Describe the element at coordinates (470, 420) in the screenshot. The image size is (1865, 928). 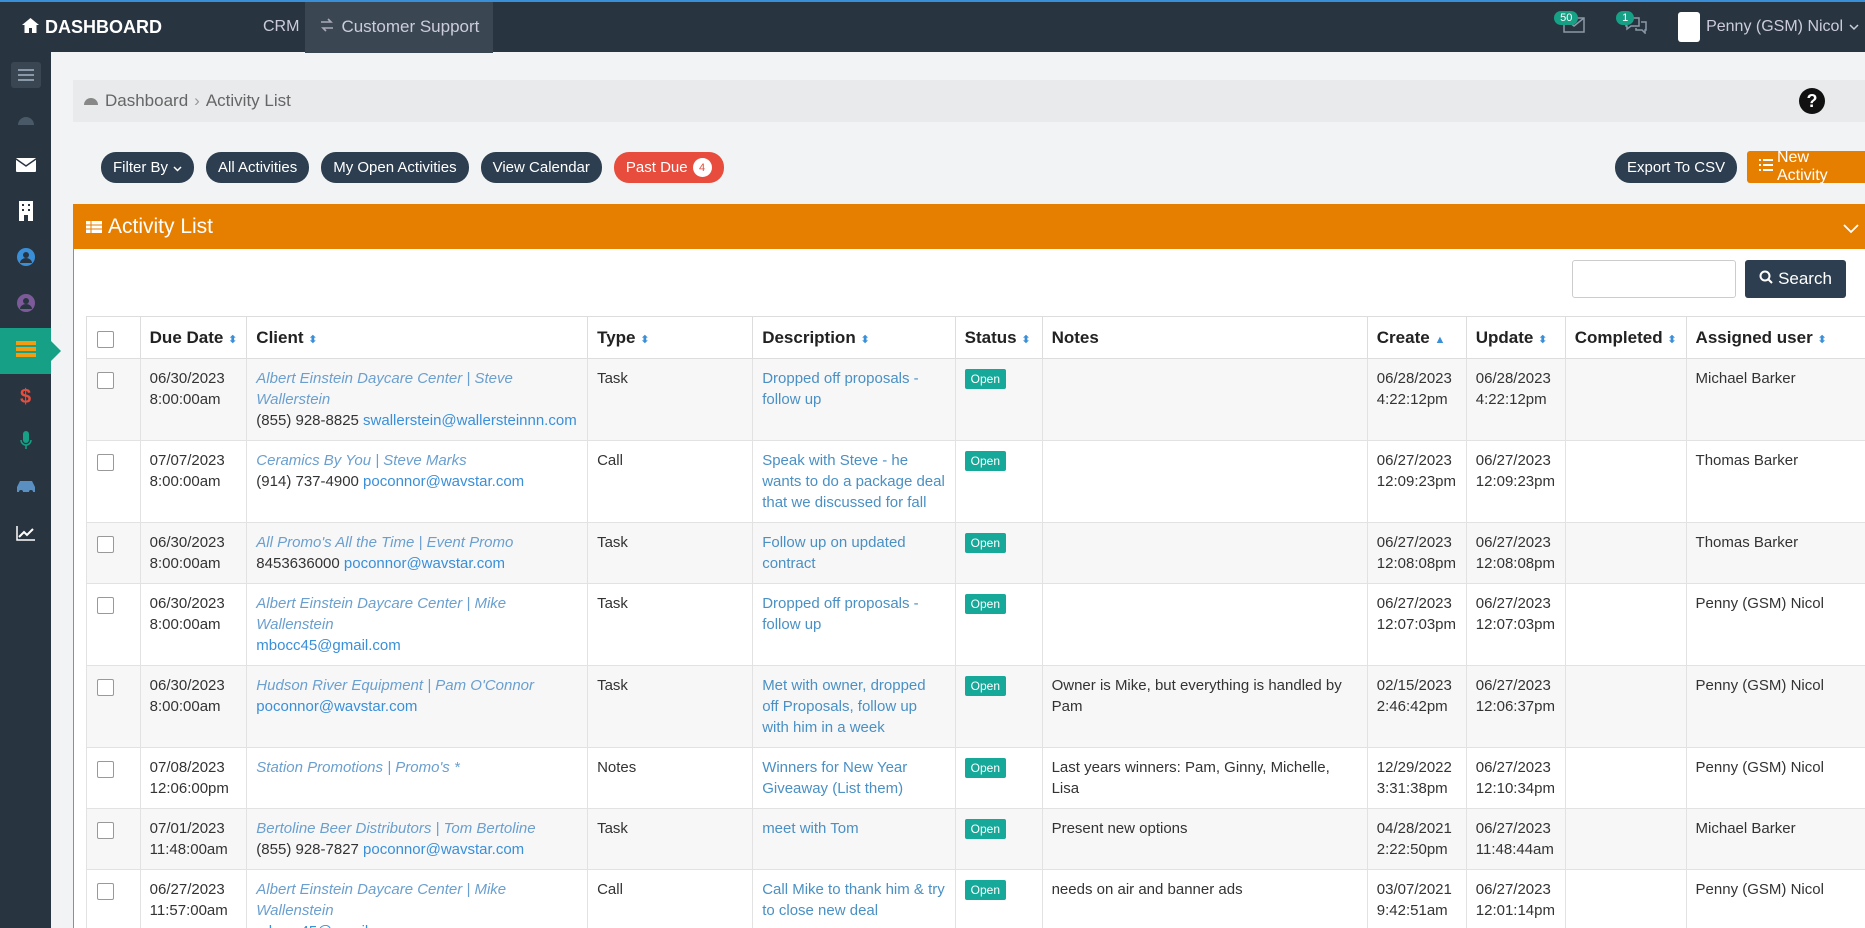
I see `client-email-link: swallerstein@wallersteinnn.com` at that location.